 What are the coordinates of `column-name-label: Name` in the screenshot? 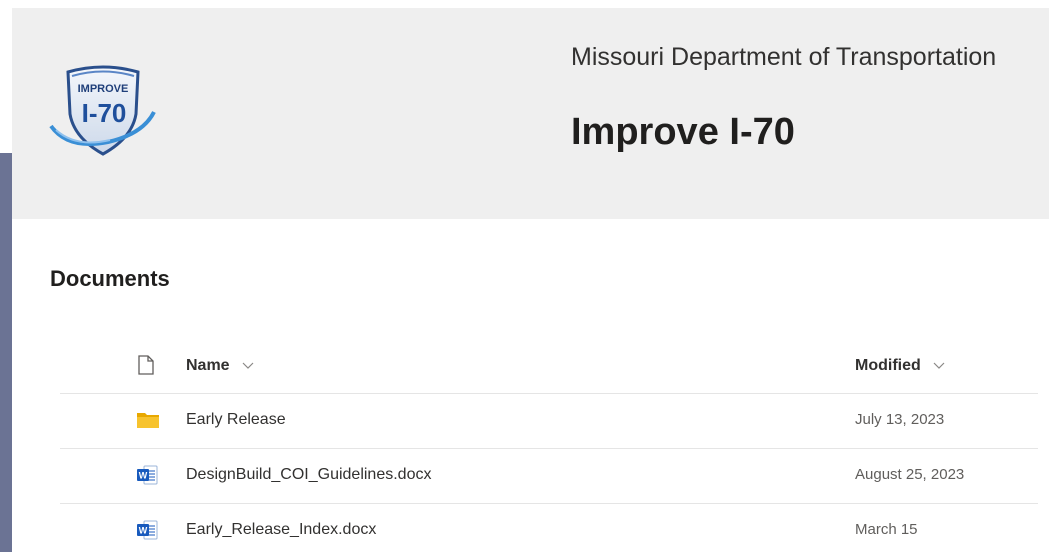 It's located at (208, 366).